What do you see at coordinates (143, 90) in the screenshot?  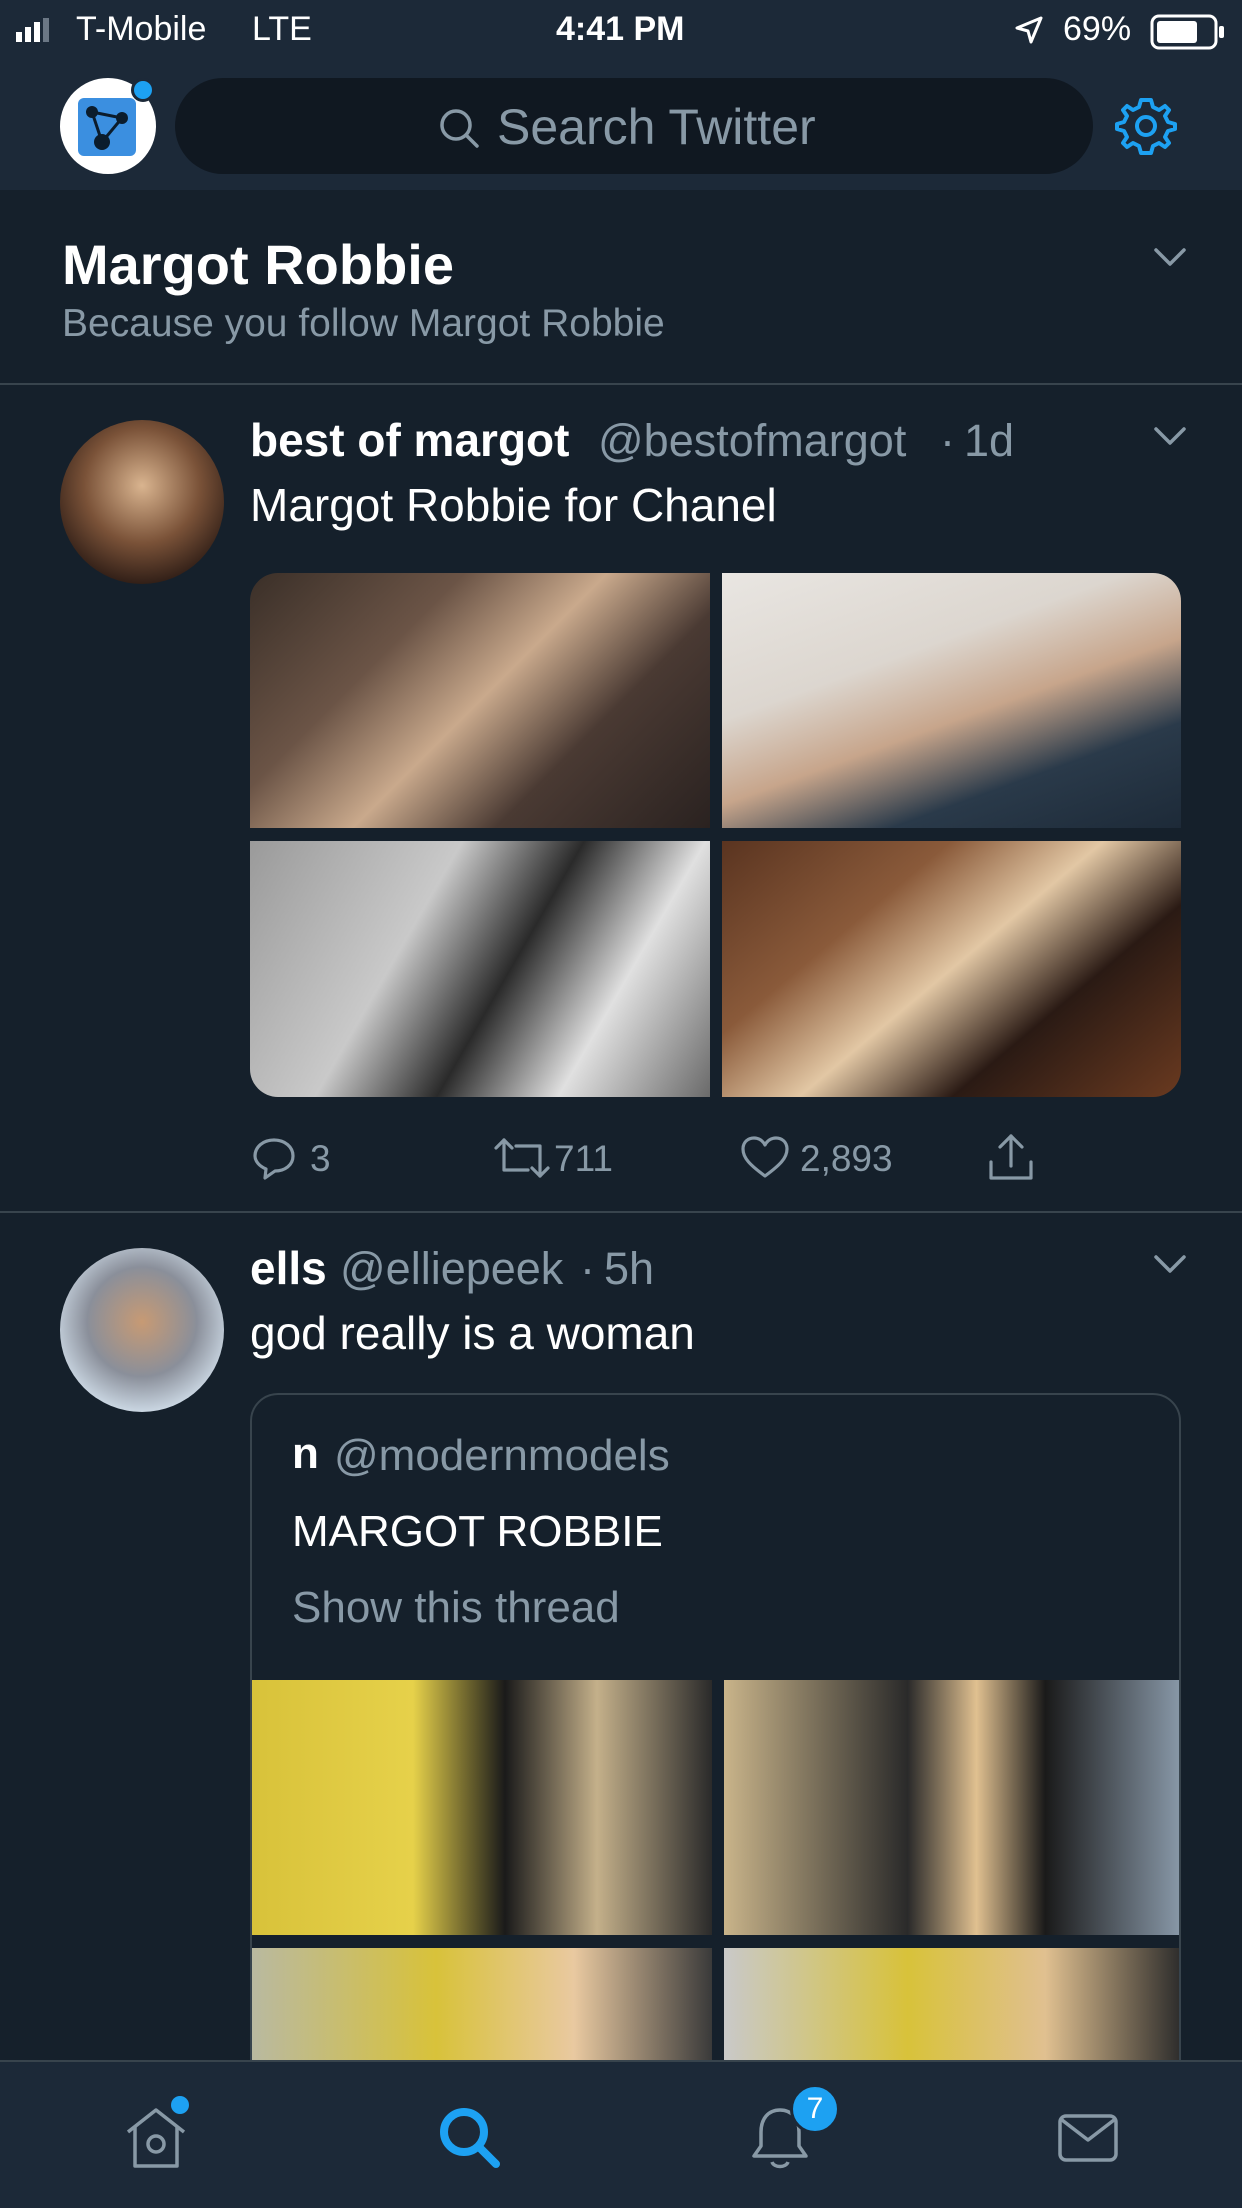 I see `profile-notification-dot` at bounding box center [143, 90].